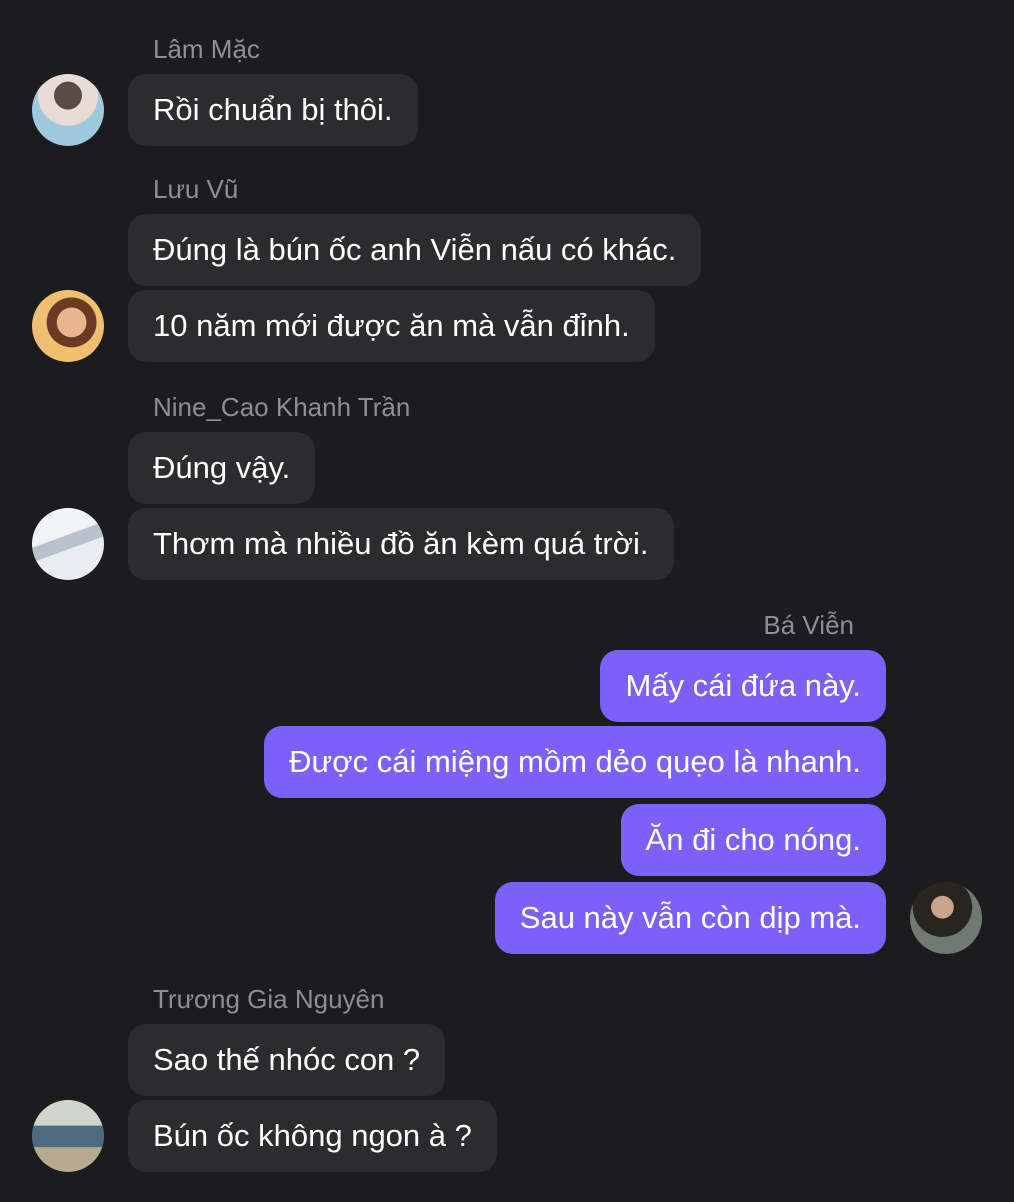 The width and height of the screenshot is (1014, 1202). Describe the element at coordinates (273, 110) in the screenshot. I see `message-bubble: Rồi chuẩn bị thôi.` at that location.